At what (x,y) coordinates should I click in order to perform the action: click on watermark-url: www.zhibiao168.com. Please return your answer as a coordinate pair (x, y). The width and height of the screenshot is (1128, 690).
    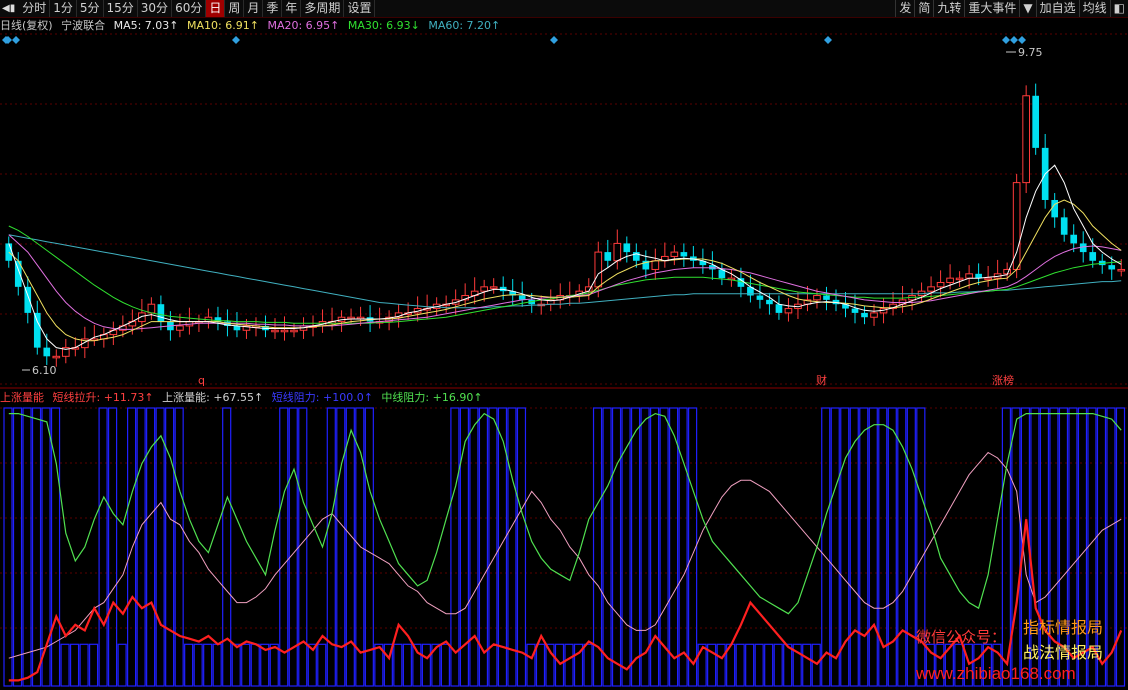
    Looking at the image, I should click on (996, 673).